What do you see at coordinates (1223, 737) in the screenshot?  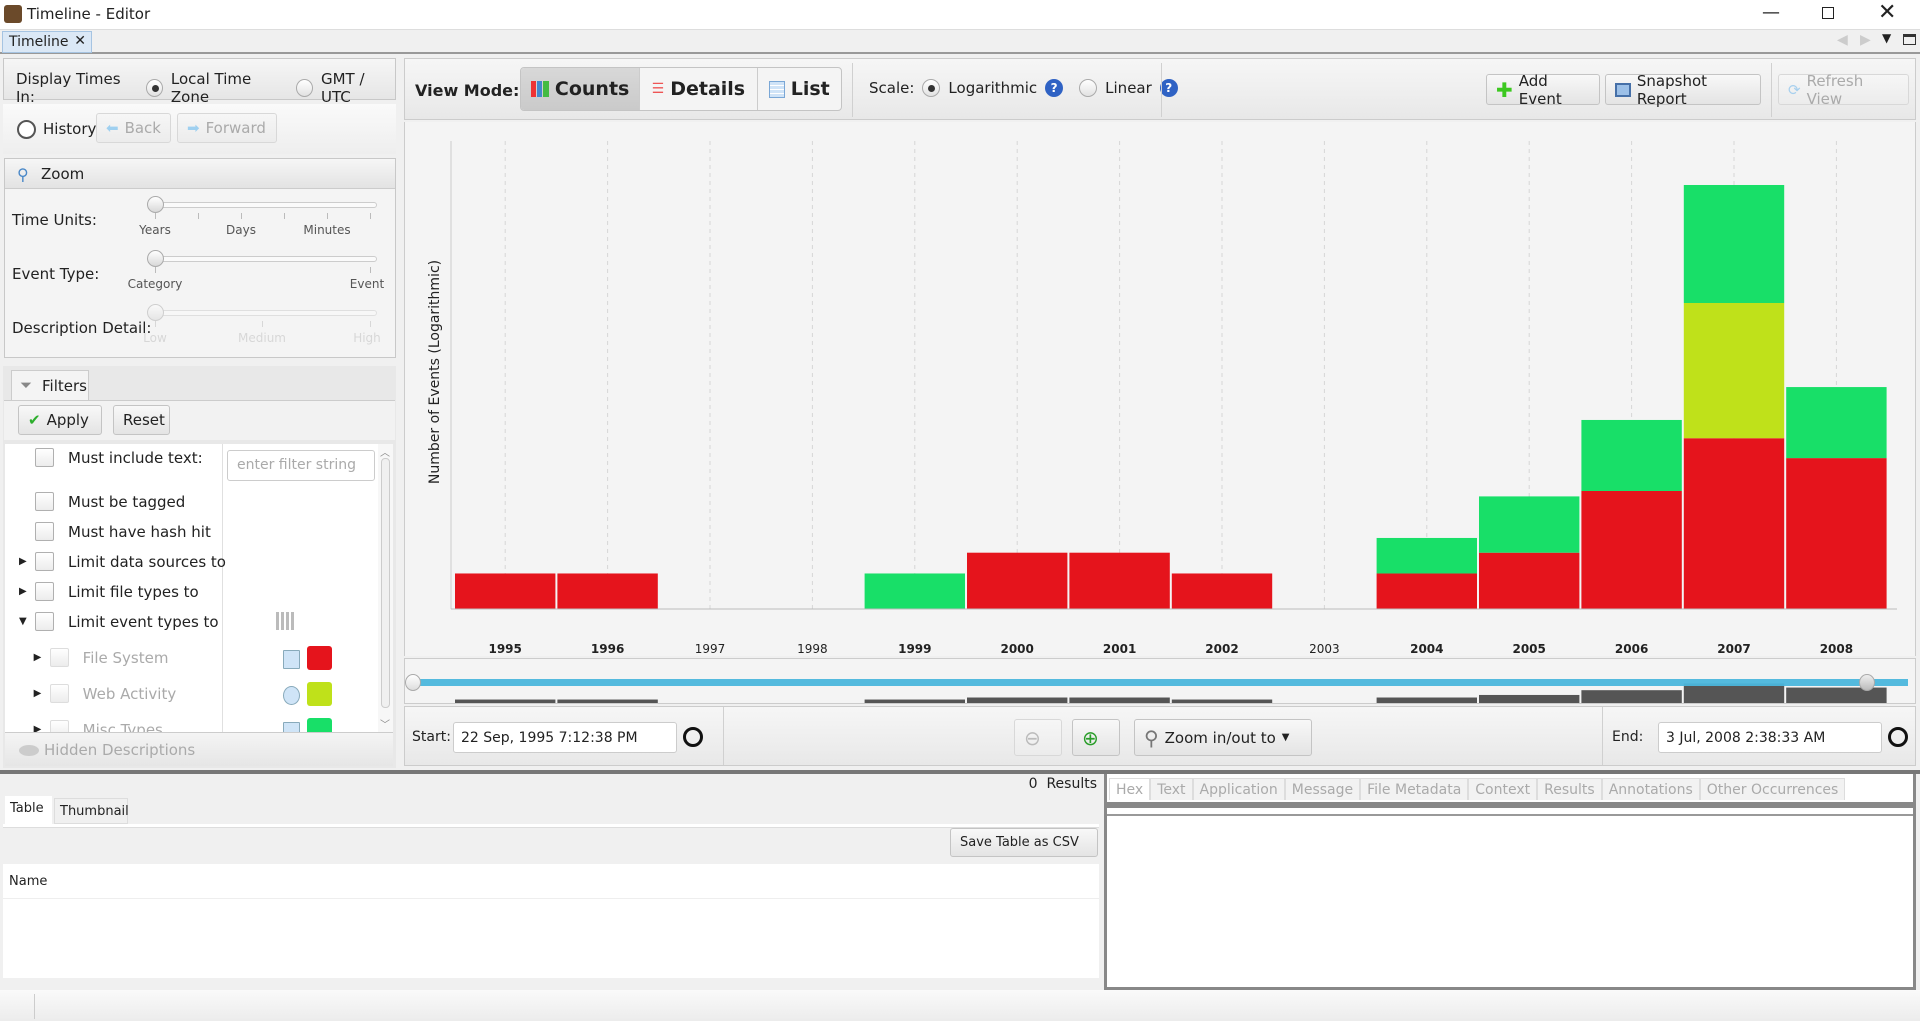 I see `zoom-in-out-menu: ⚲ Zoom in/out to ▼` at bounding box center [1223, 737].